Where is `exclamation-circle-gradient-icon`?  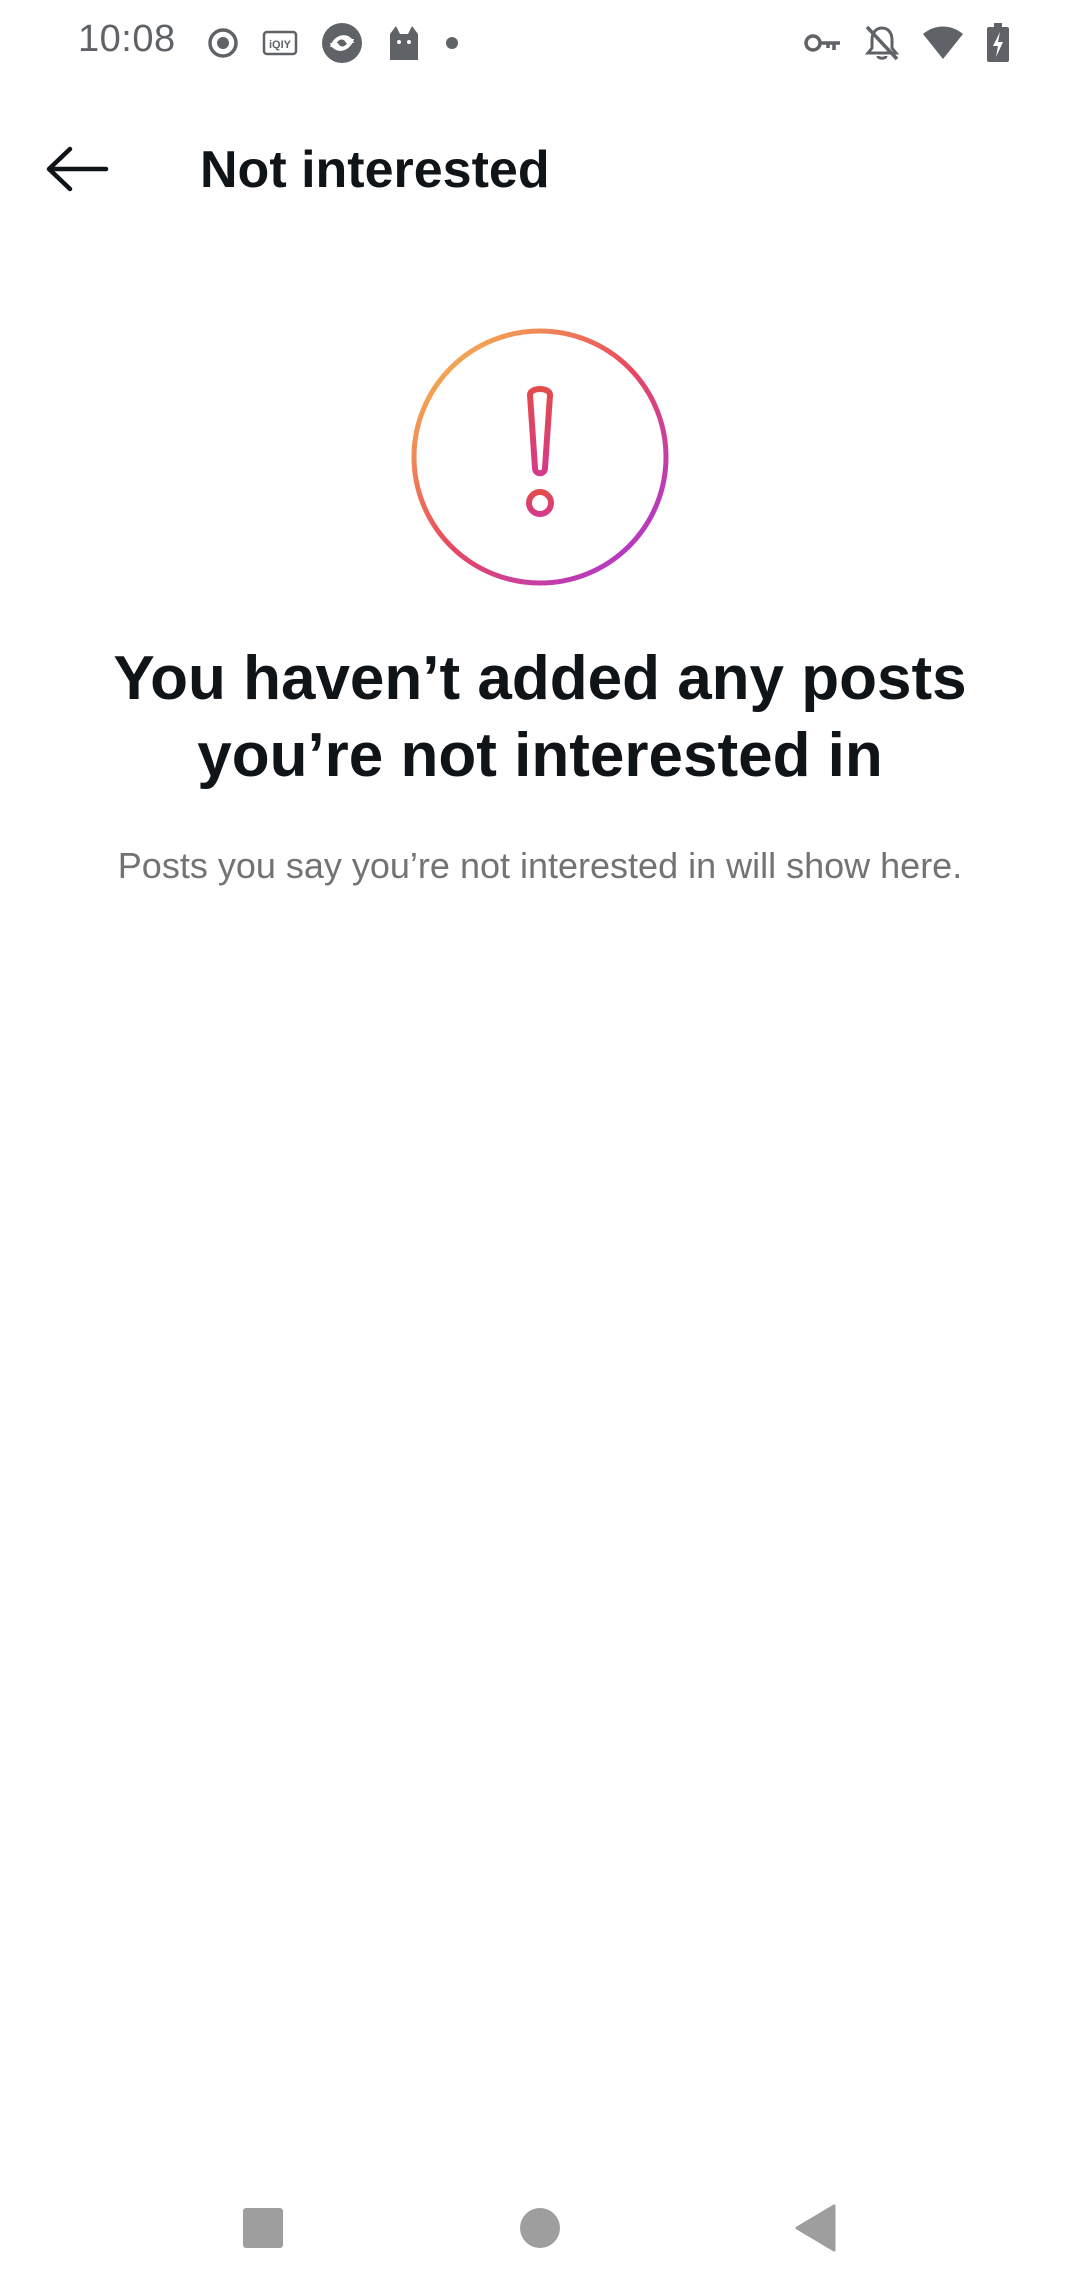 exclamation-circle-gradient-icon is located at coordinates (540, 457).